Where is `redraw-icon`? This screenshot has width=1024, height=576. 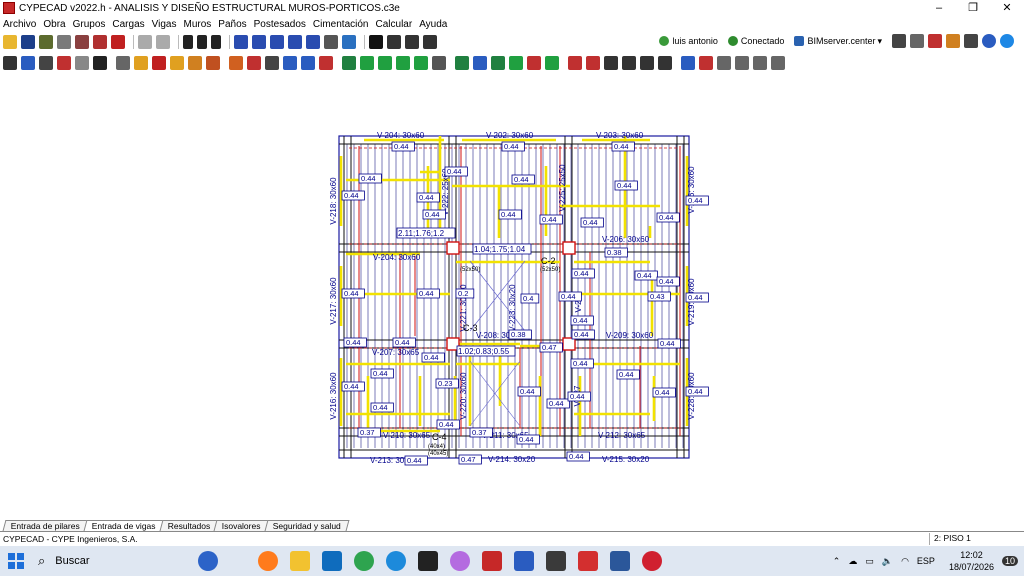 redraw-icon is located at coordinates (349, 42).